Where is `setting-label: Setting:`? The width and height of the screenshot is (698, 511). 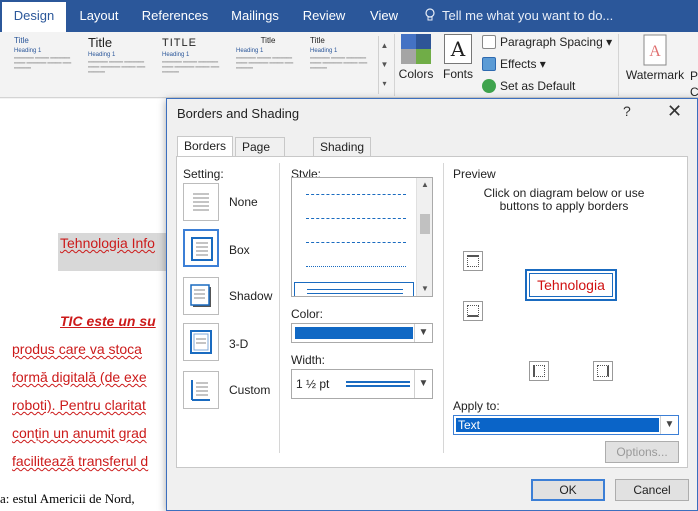 setting-label: Setting: is located at coordinates (203, 174).